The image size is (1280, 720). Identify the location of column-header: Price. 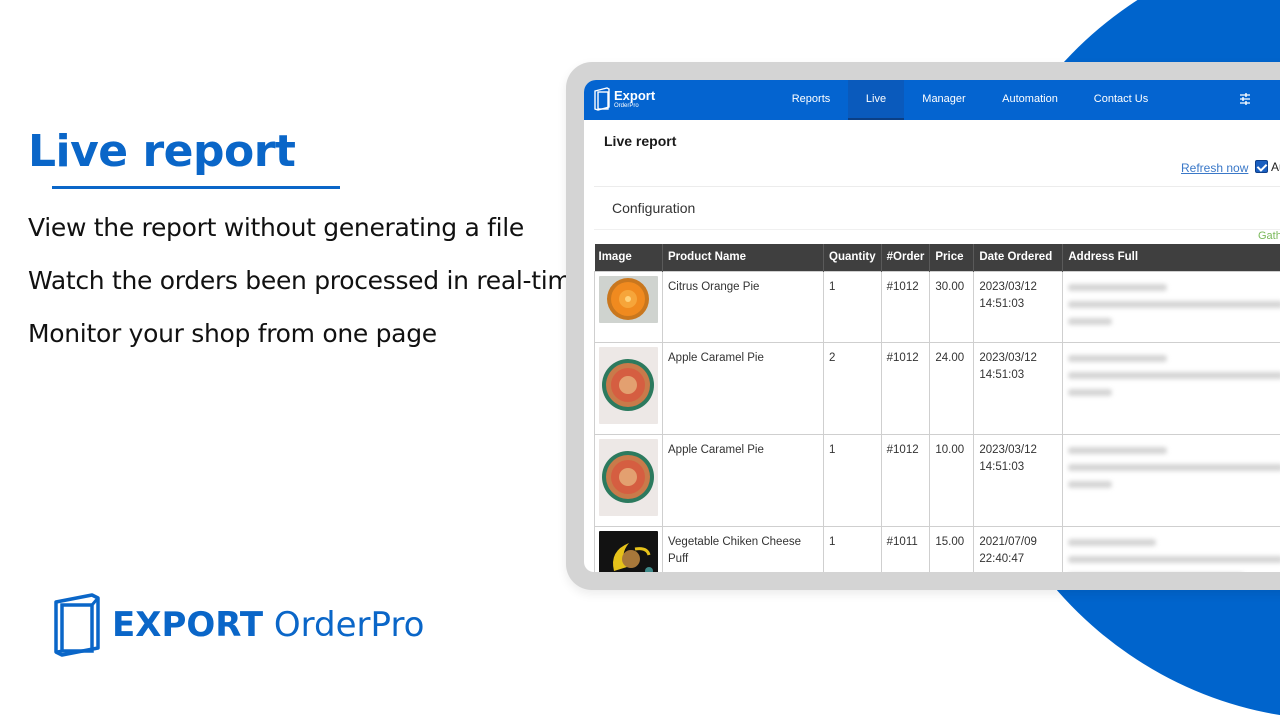
(952, 257).